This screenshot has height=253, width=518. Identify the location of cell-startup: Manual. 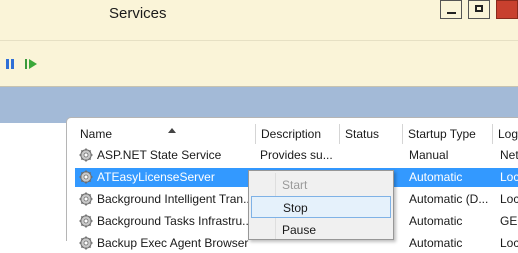
(429, 155).